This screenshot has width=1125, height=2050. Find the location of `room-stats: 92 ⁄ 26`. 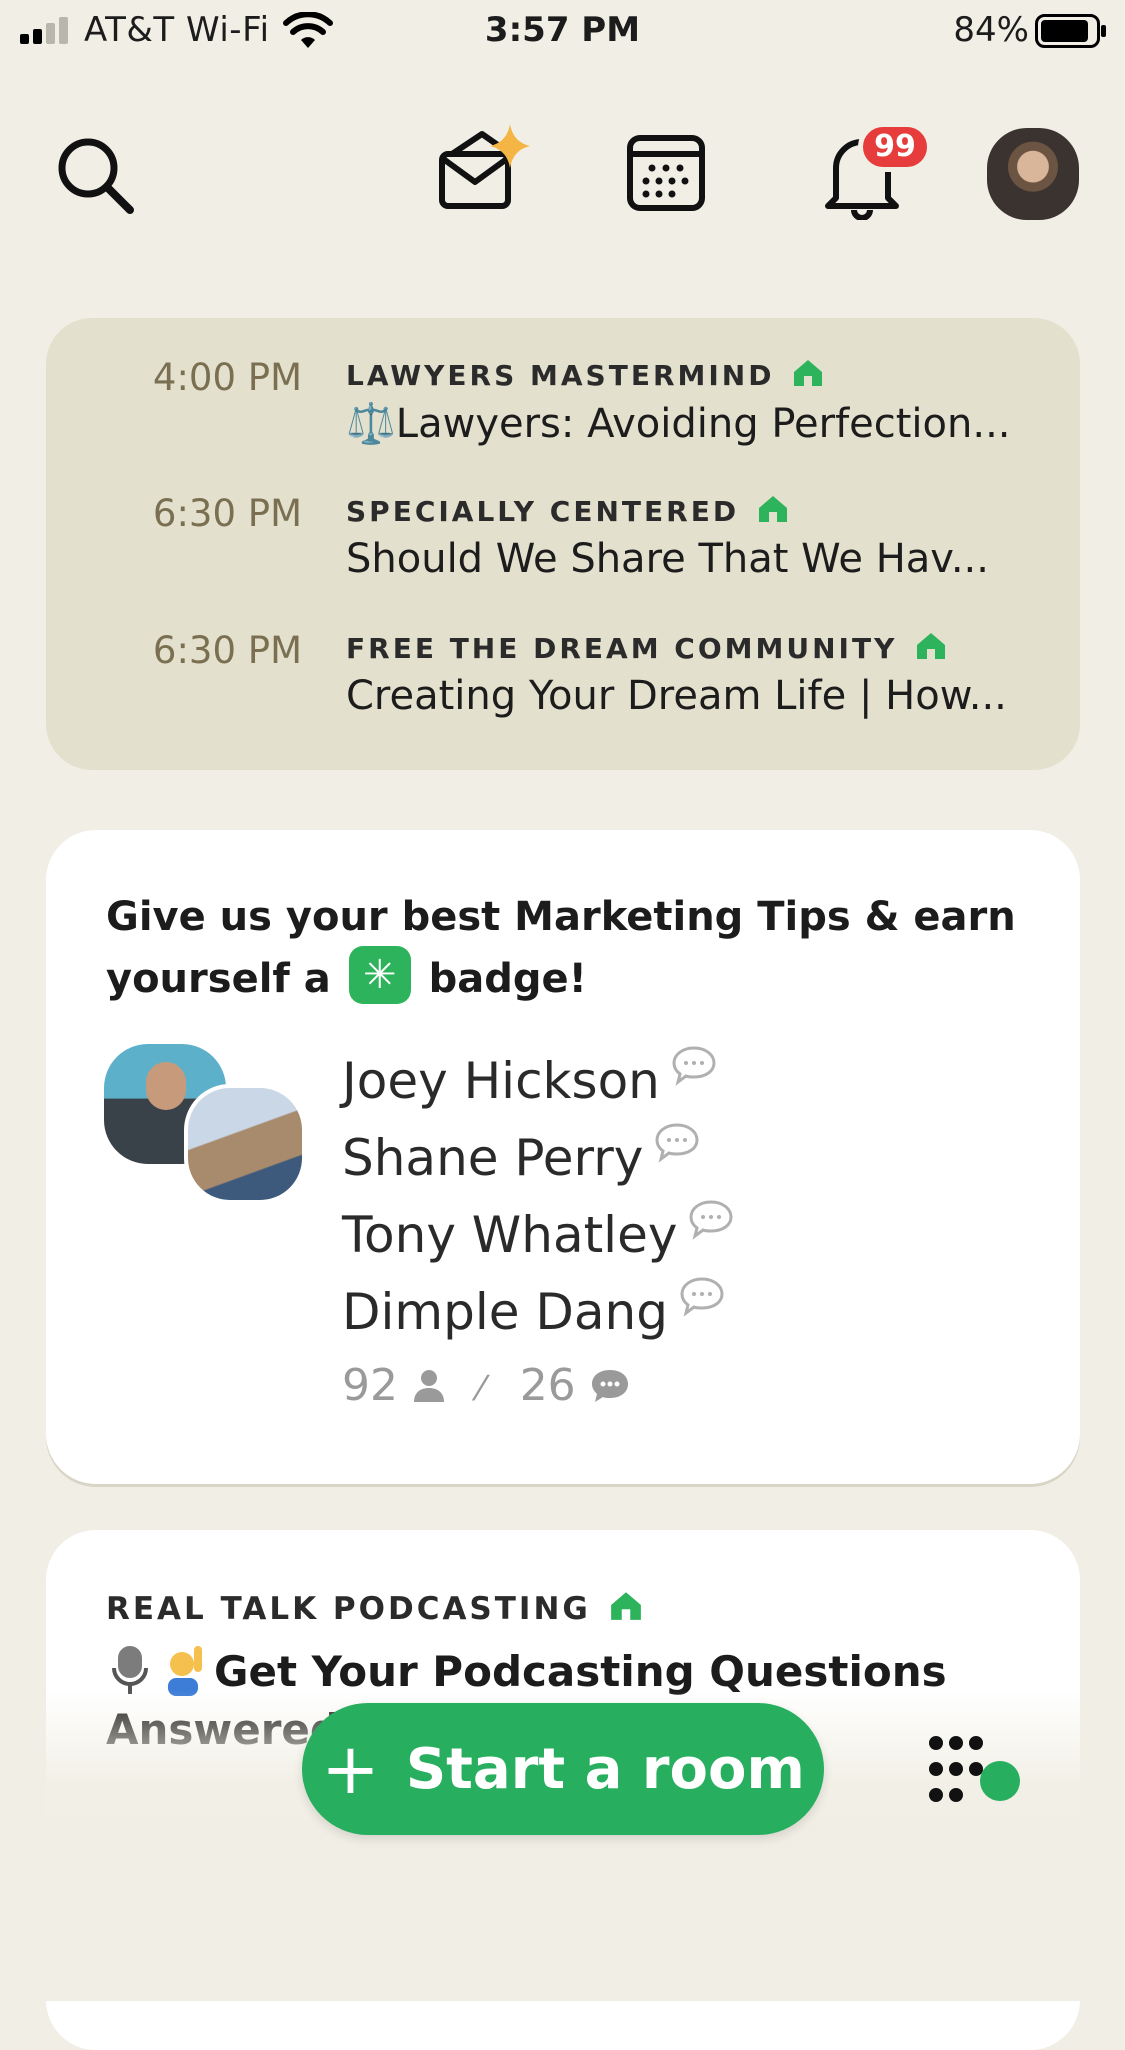

room-stats: 92 ⁄ 26 is located at coordinates (486, 1385).